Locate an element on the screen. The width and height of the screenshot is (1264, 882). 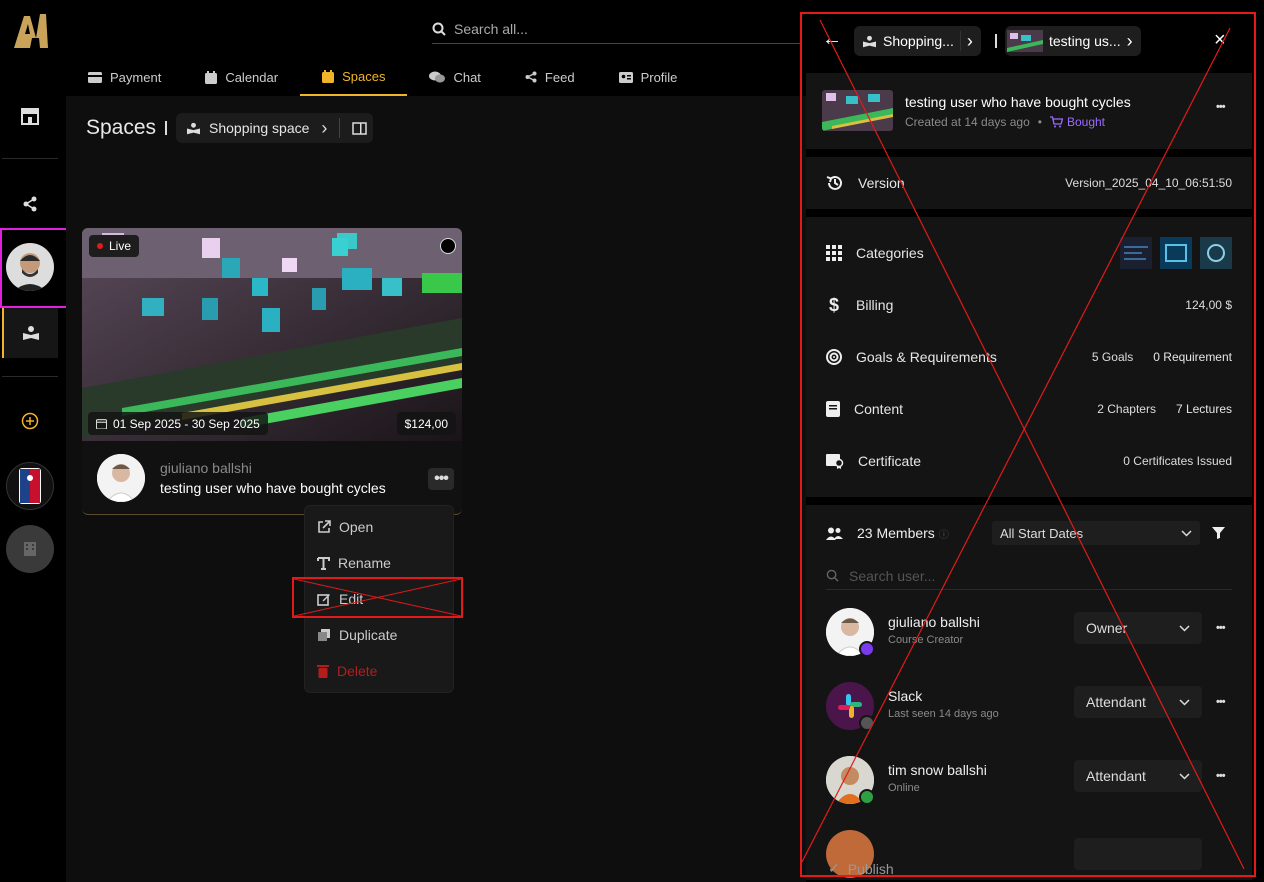
space-cover-image: Live 01 Sep 2025 - 30 Sep 2025 $124,00 is located at coordinates (272, 334).